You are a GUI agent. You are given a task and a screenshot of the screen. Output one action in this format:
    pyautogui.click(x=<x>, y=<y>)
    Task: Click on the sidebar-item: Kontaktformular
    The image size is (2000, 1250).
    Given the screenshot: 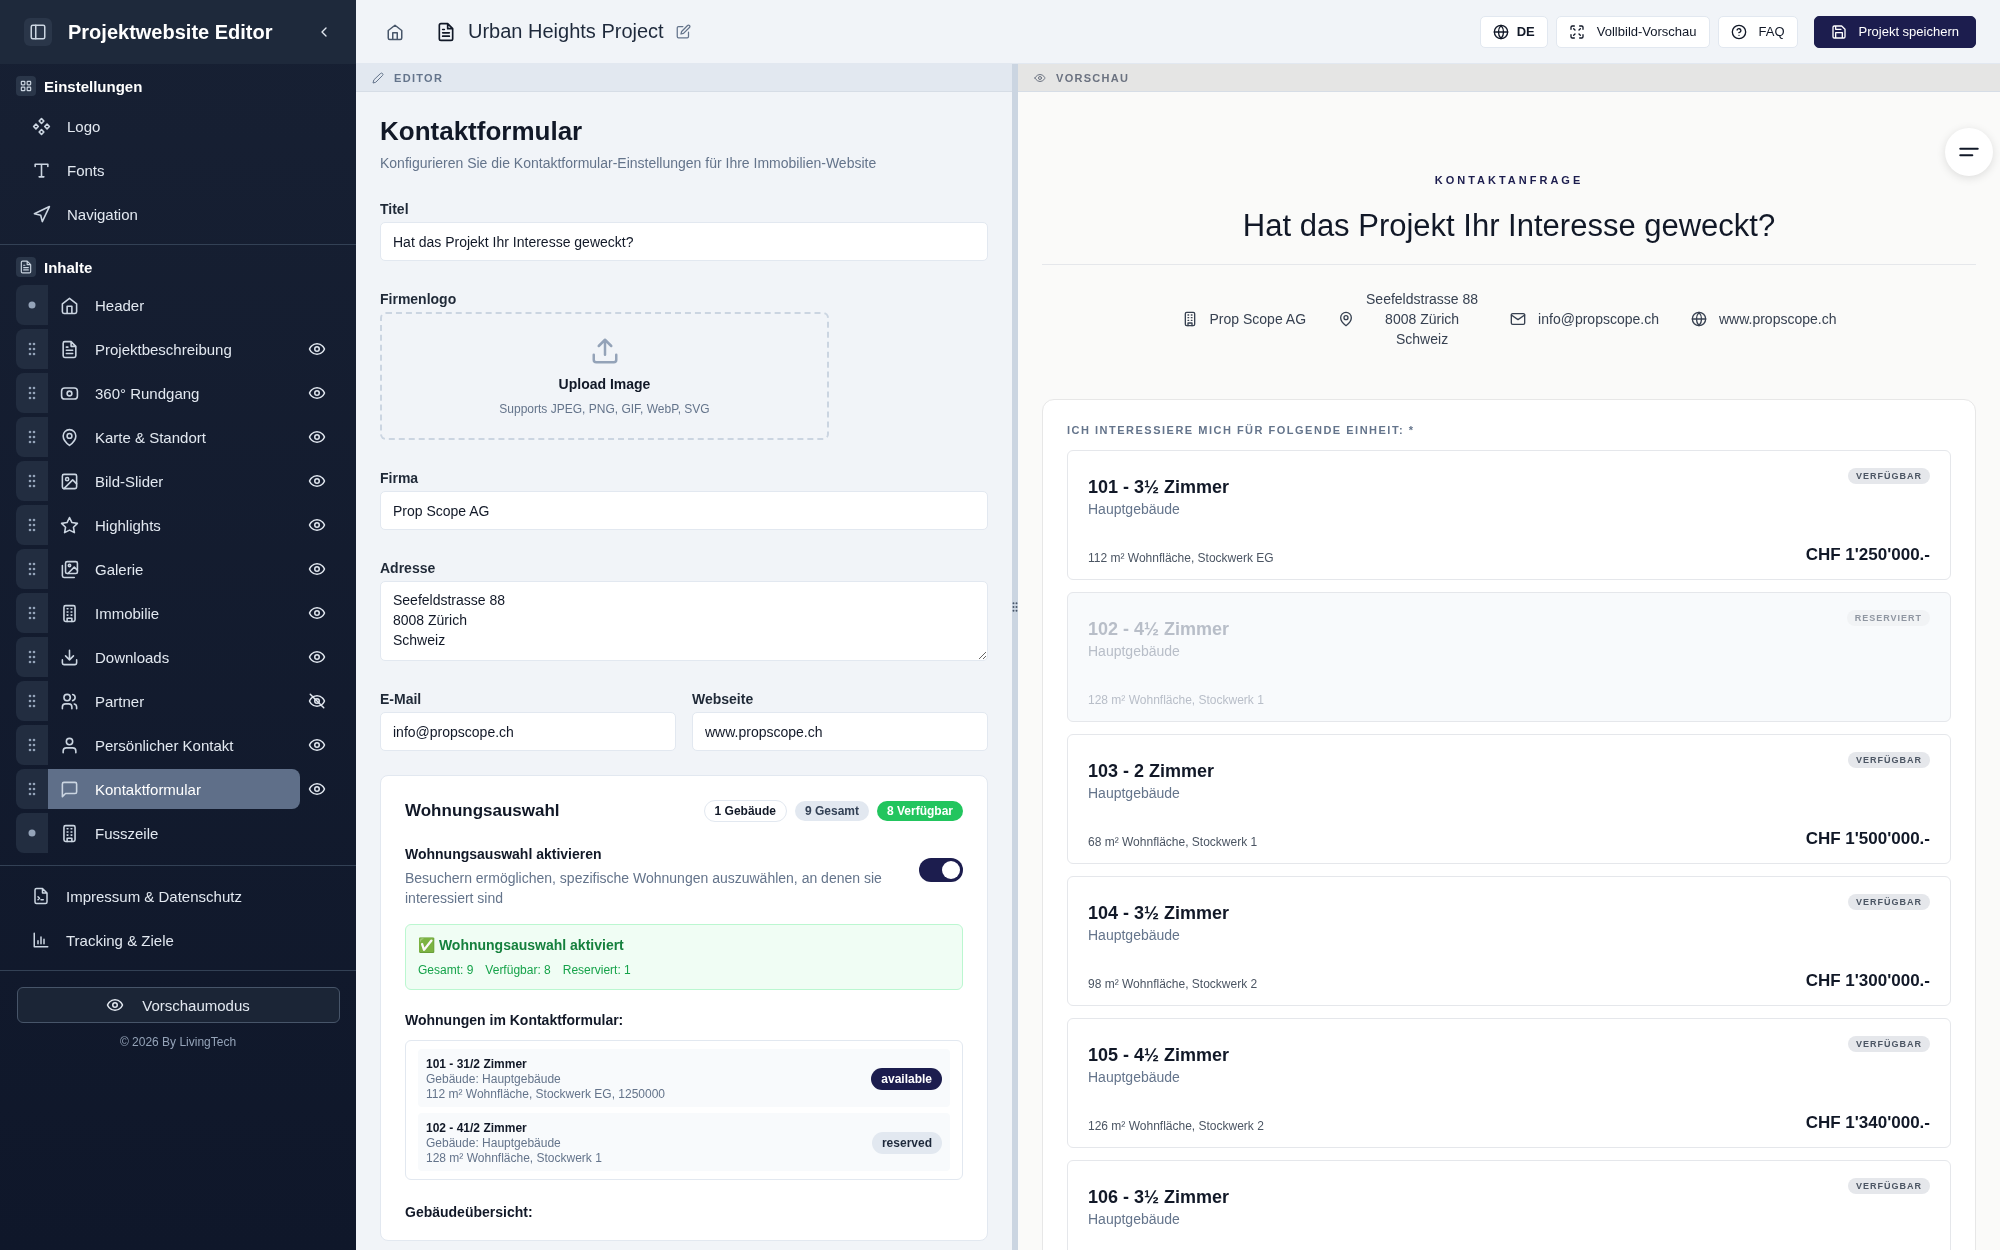 What is the action you would take?
    pyautogui.click(x=174, y=789)
    